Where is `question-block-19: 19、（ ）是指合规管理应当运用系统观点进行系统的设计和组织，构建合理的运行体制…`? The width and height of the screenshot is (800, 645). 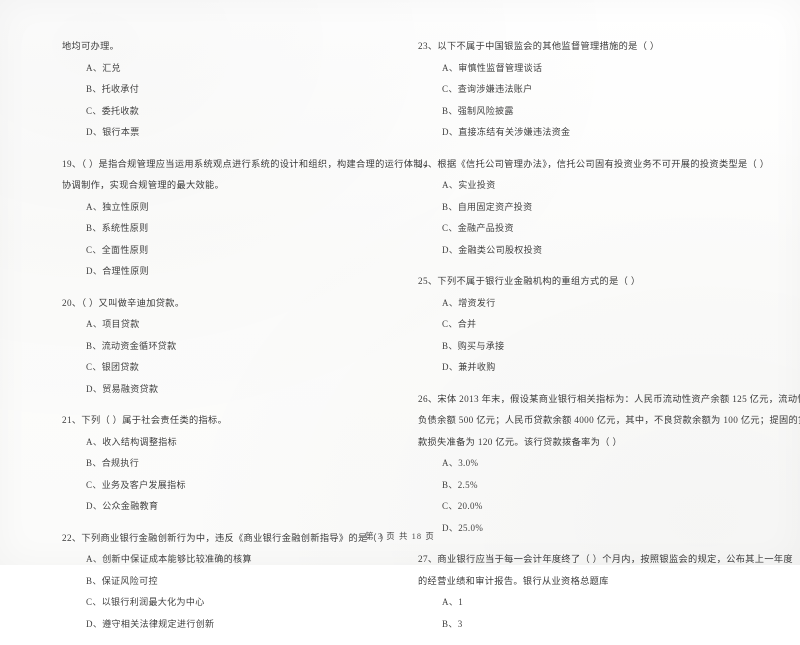
question-block-19: 19、（ ）是指合规管理应当运用系统观点进行系统的设计和组织，构建合理的运行体制… is located at coordinates (247, 218).